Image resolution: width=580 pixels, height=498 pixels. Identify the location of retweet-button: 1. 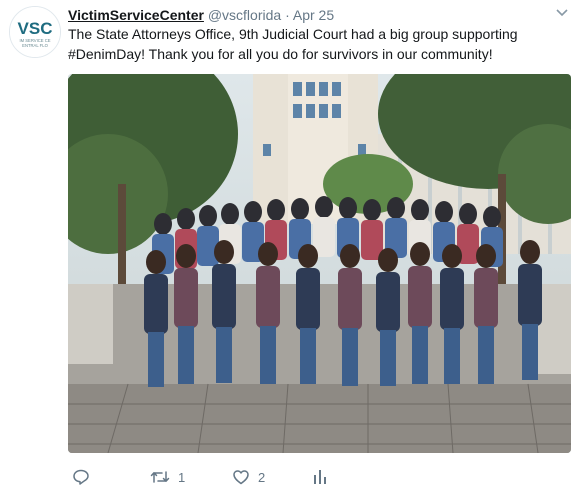
(167, 477).